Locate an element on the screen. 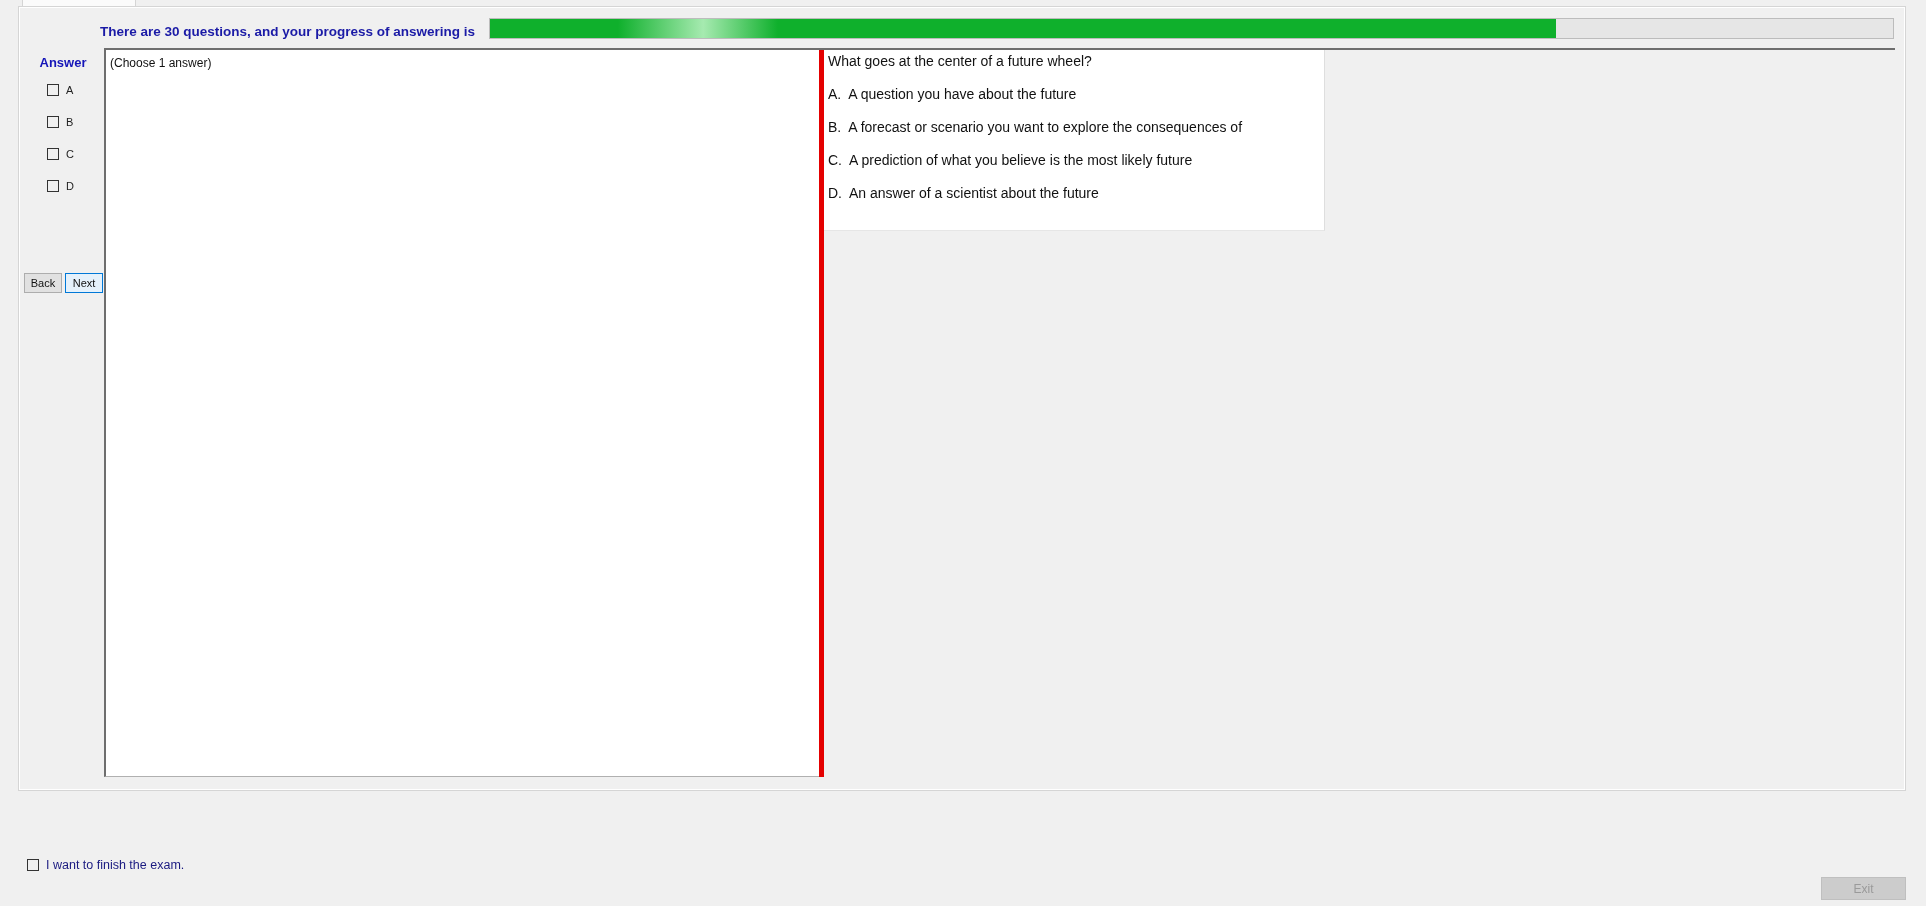  answer-title: Answer is located at coordinates (63, 63).